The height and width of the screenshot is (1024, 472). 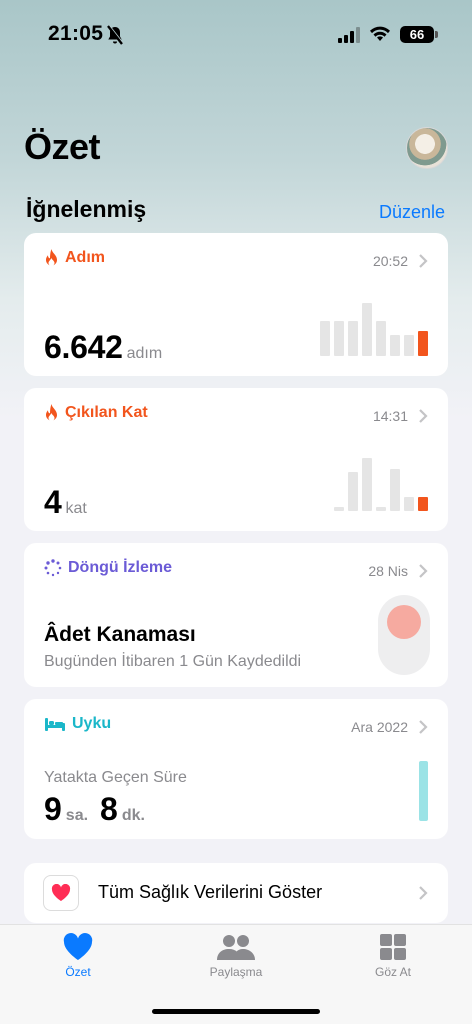 What do you see at coordinates (393, 947) in the screenshot?
I see `grid-icon` at bounding box center [393, 947].